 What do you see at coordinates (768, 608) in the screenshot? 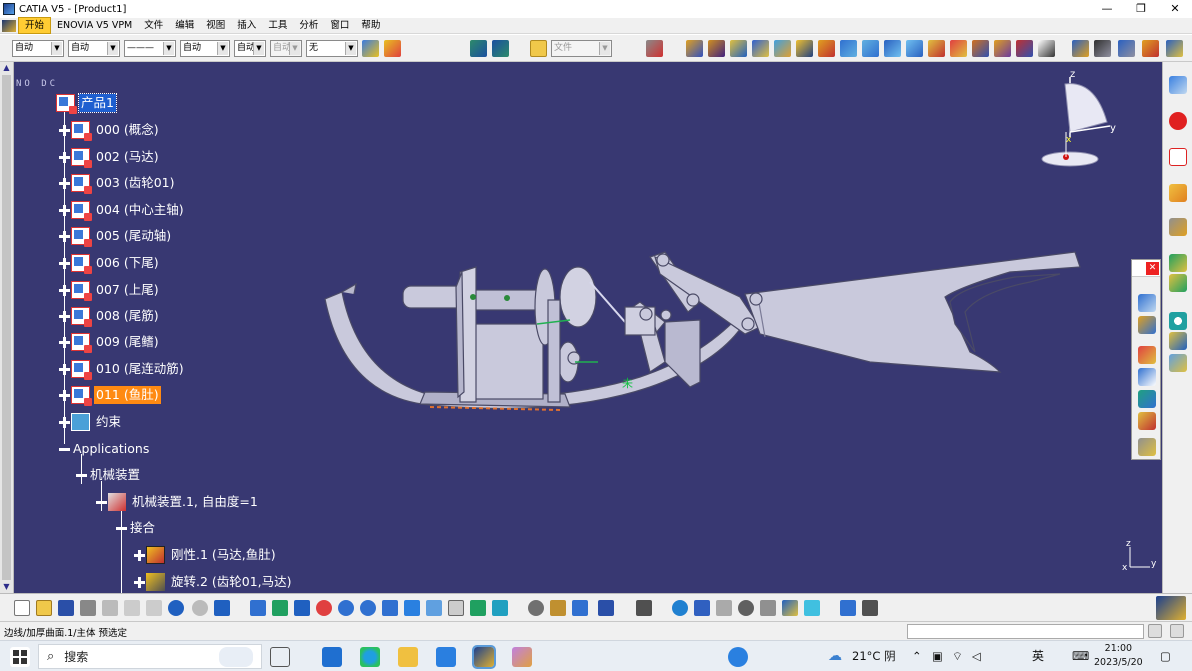
I see `measure-2-icon` at bounding box center [768, 608].